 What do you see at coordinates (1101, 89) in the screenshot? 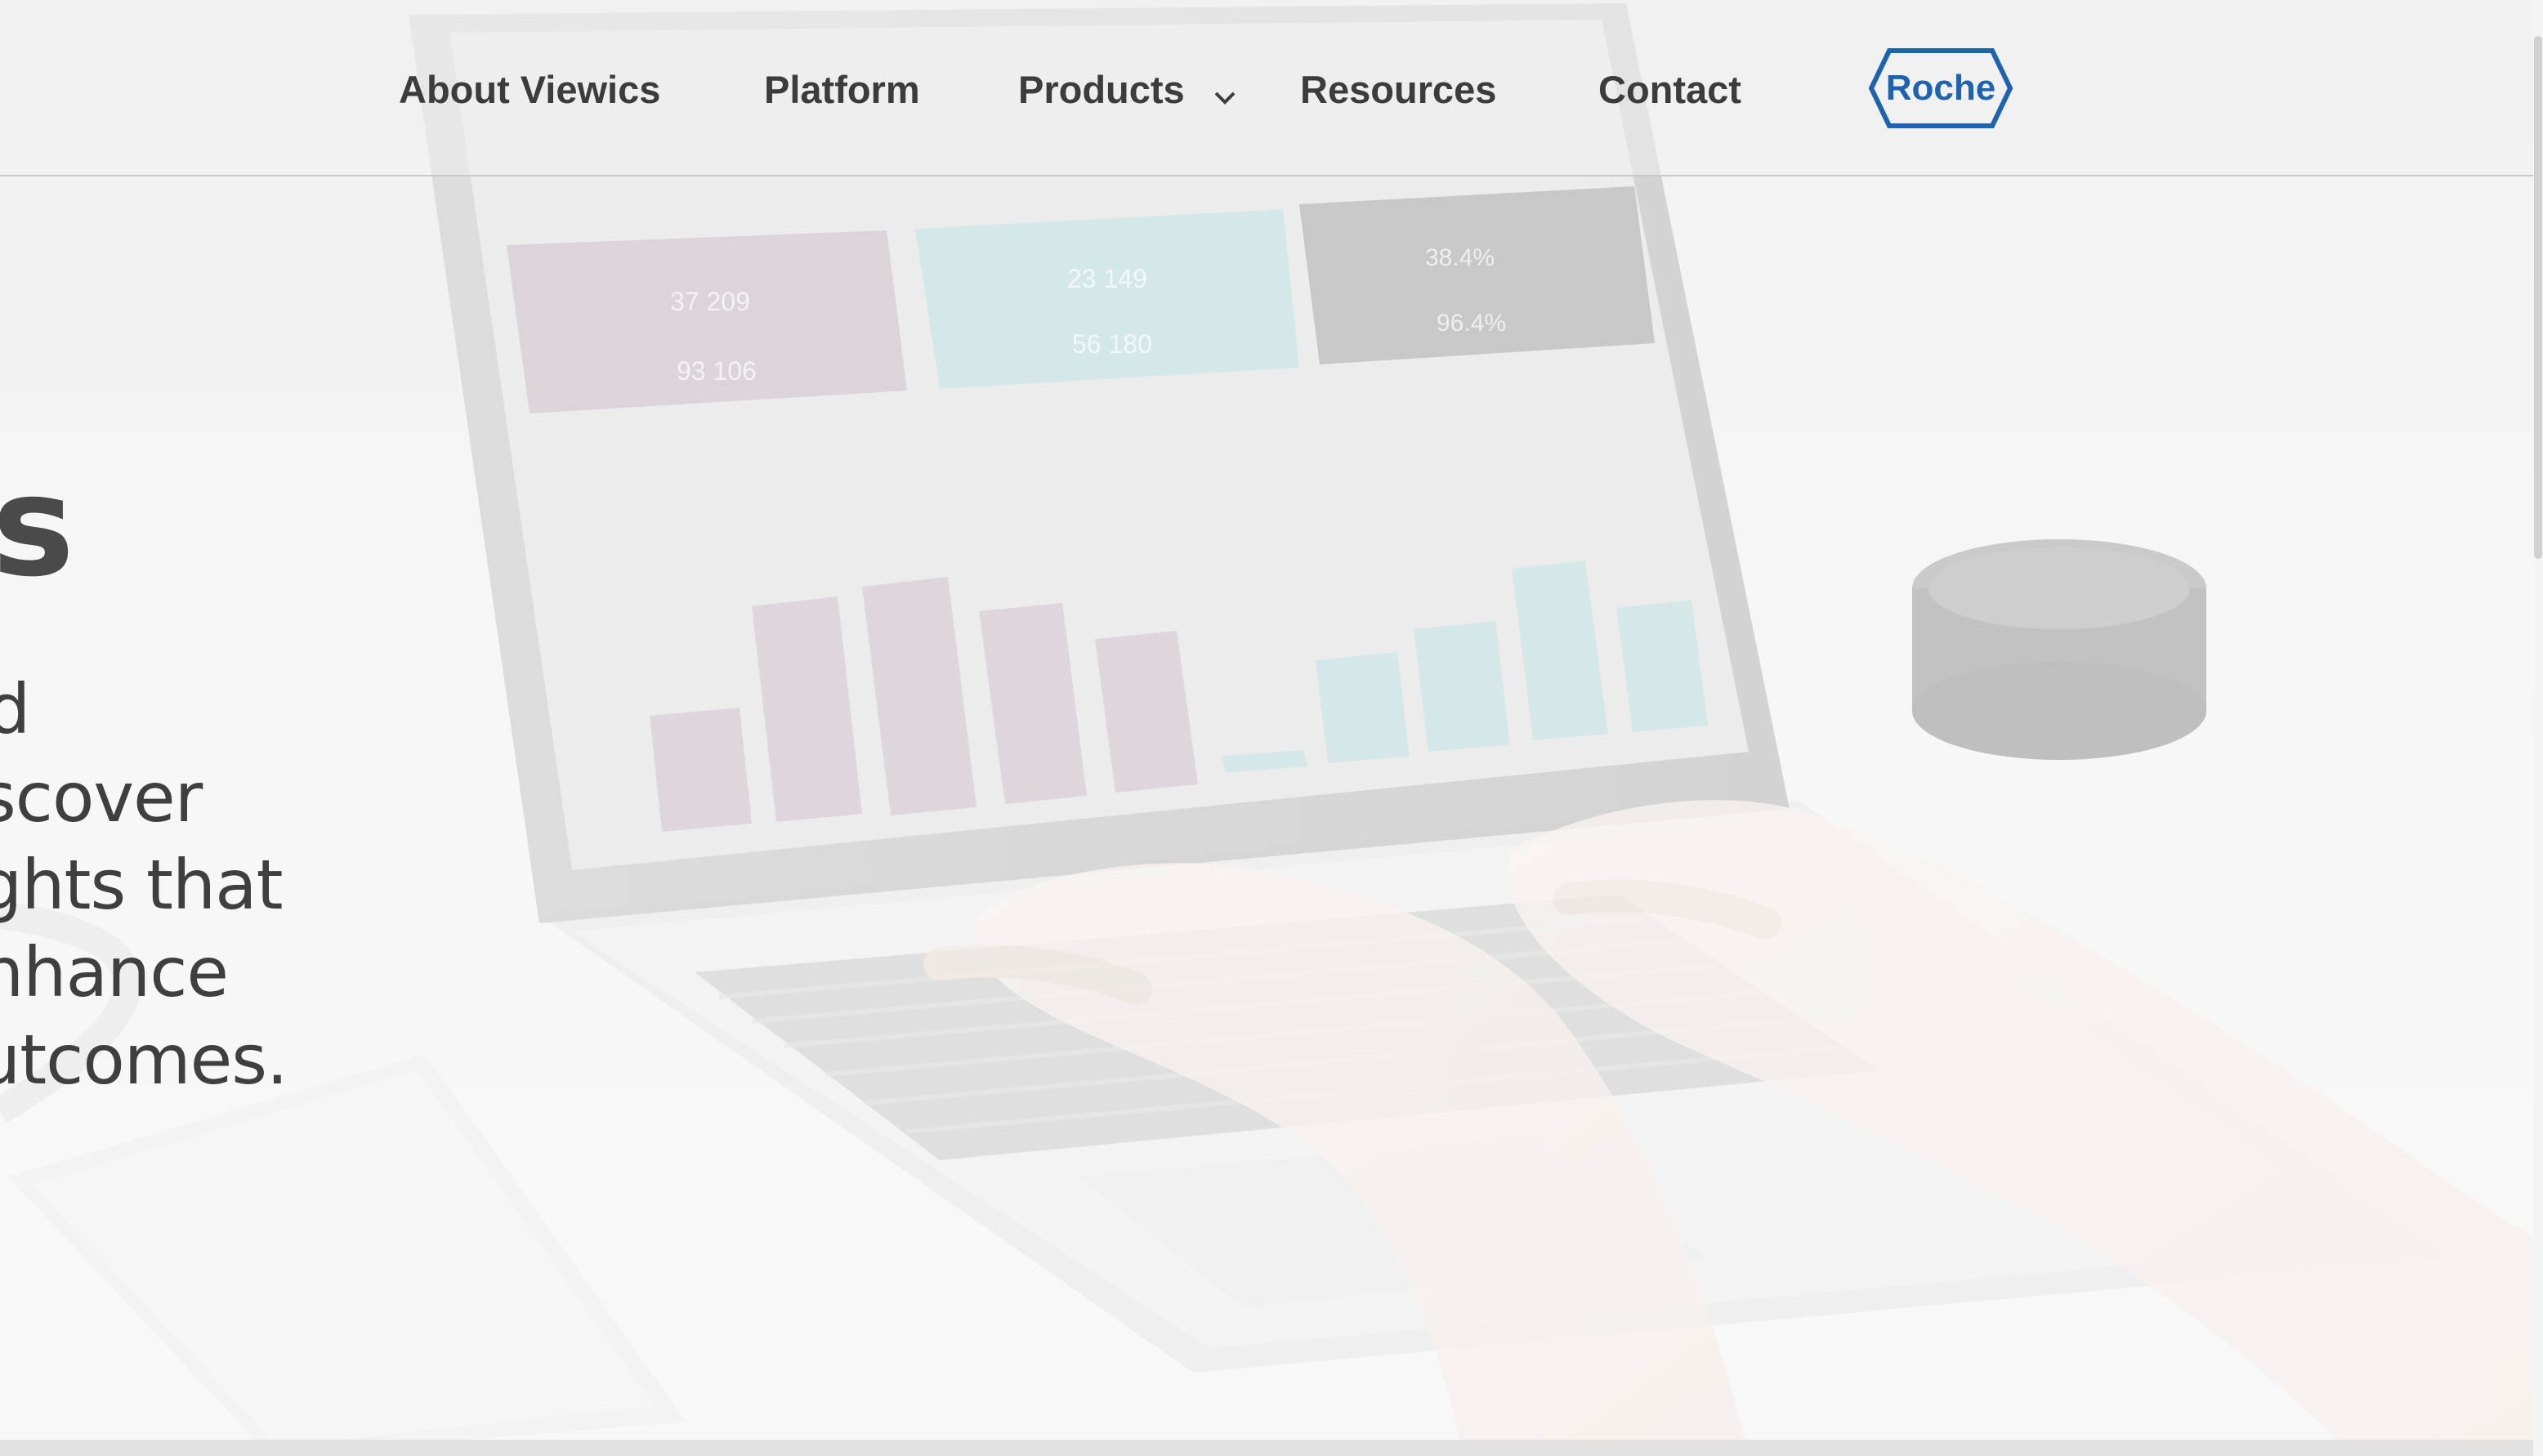
I see `nav-products-label: Products` at bounding box center [1101, 89].